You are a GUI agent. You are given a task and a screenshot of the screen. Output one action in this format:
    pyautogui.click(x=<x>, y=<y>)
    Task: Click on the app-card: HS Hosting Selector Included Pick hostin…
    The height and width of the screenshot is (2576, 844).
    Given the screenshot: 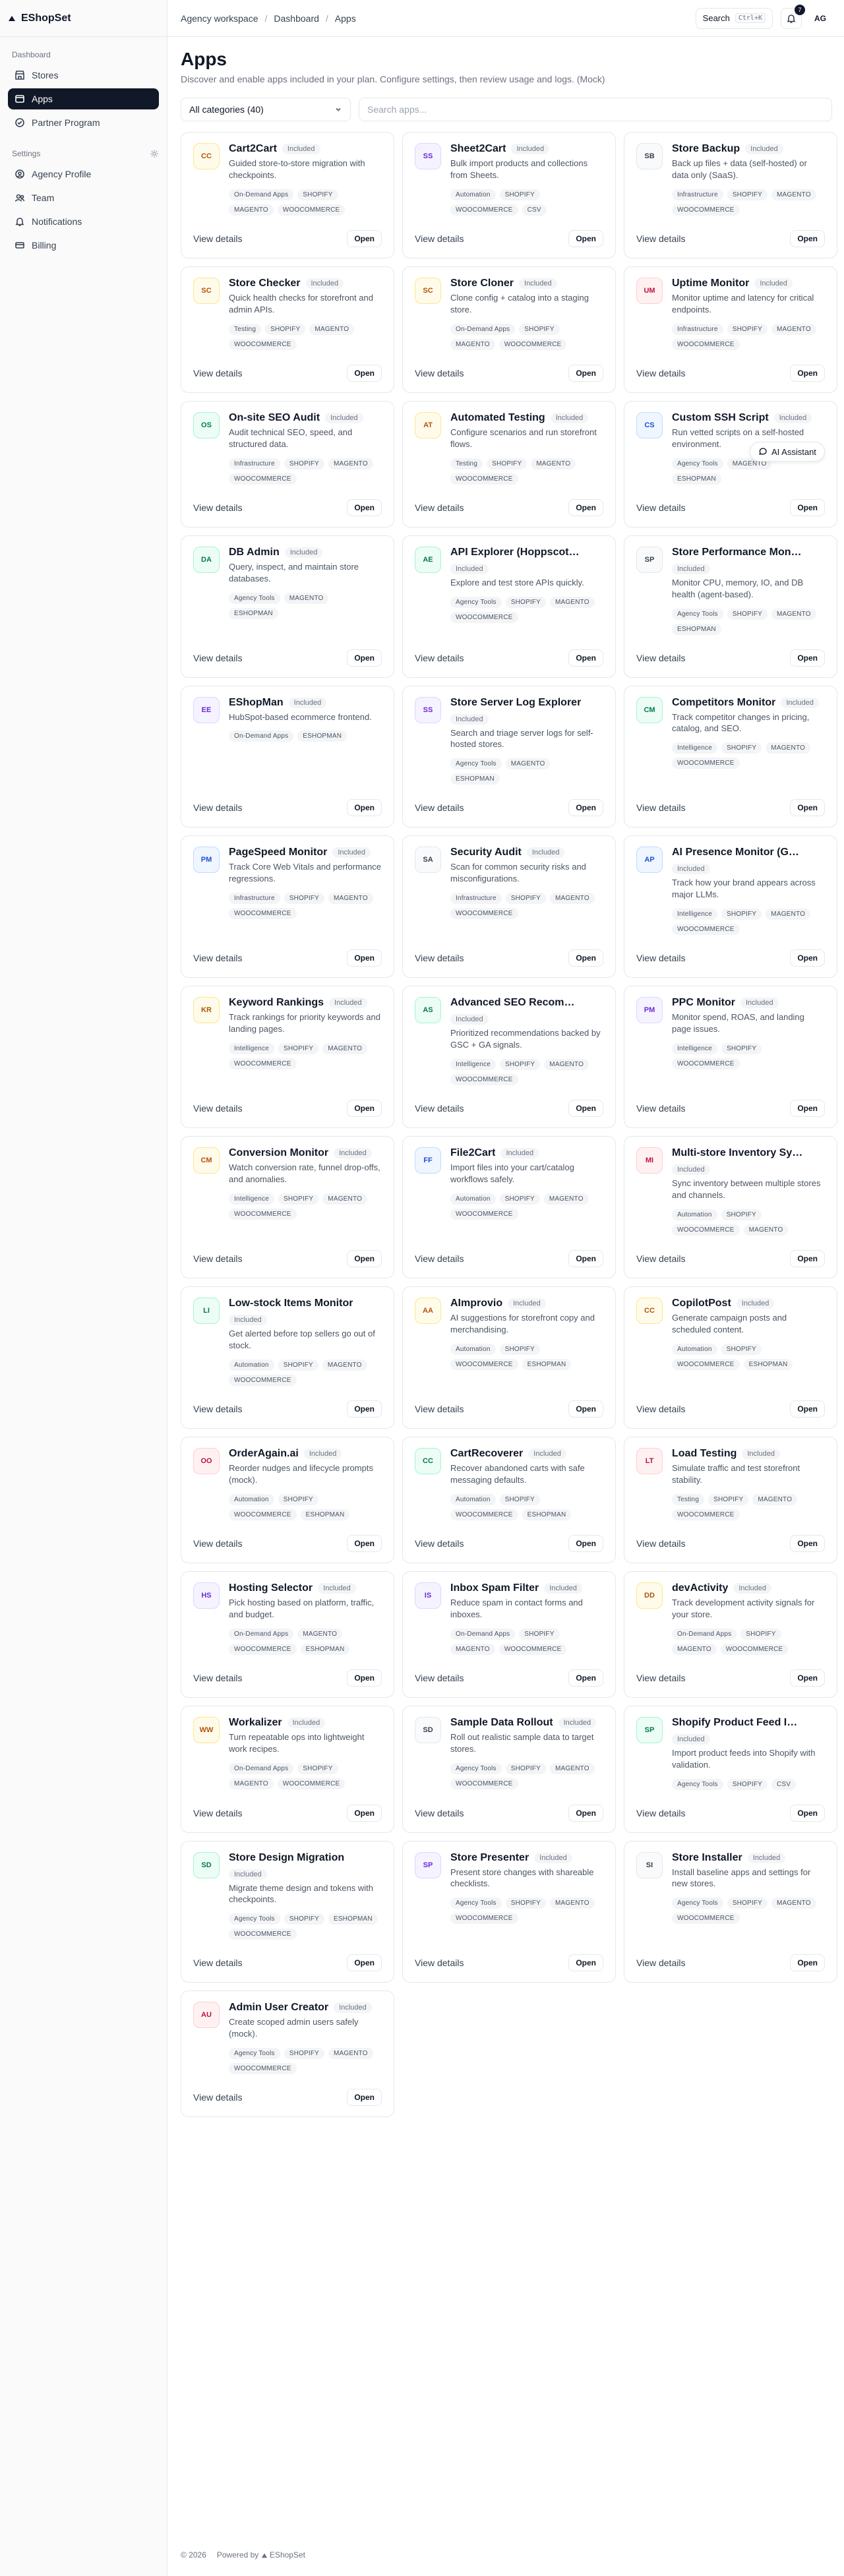 What is the action you would take?
    pyautogui.click(x=287, y=1634)
    